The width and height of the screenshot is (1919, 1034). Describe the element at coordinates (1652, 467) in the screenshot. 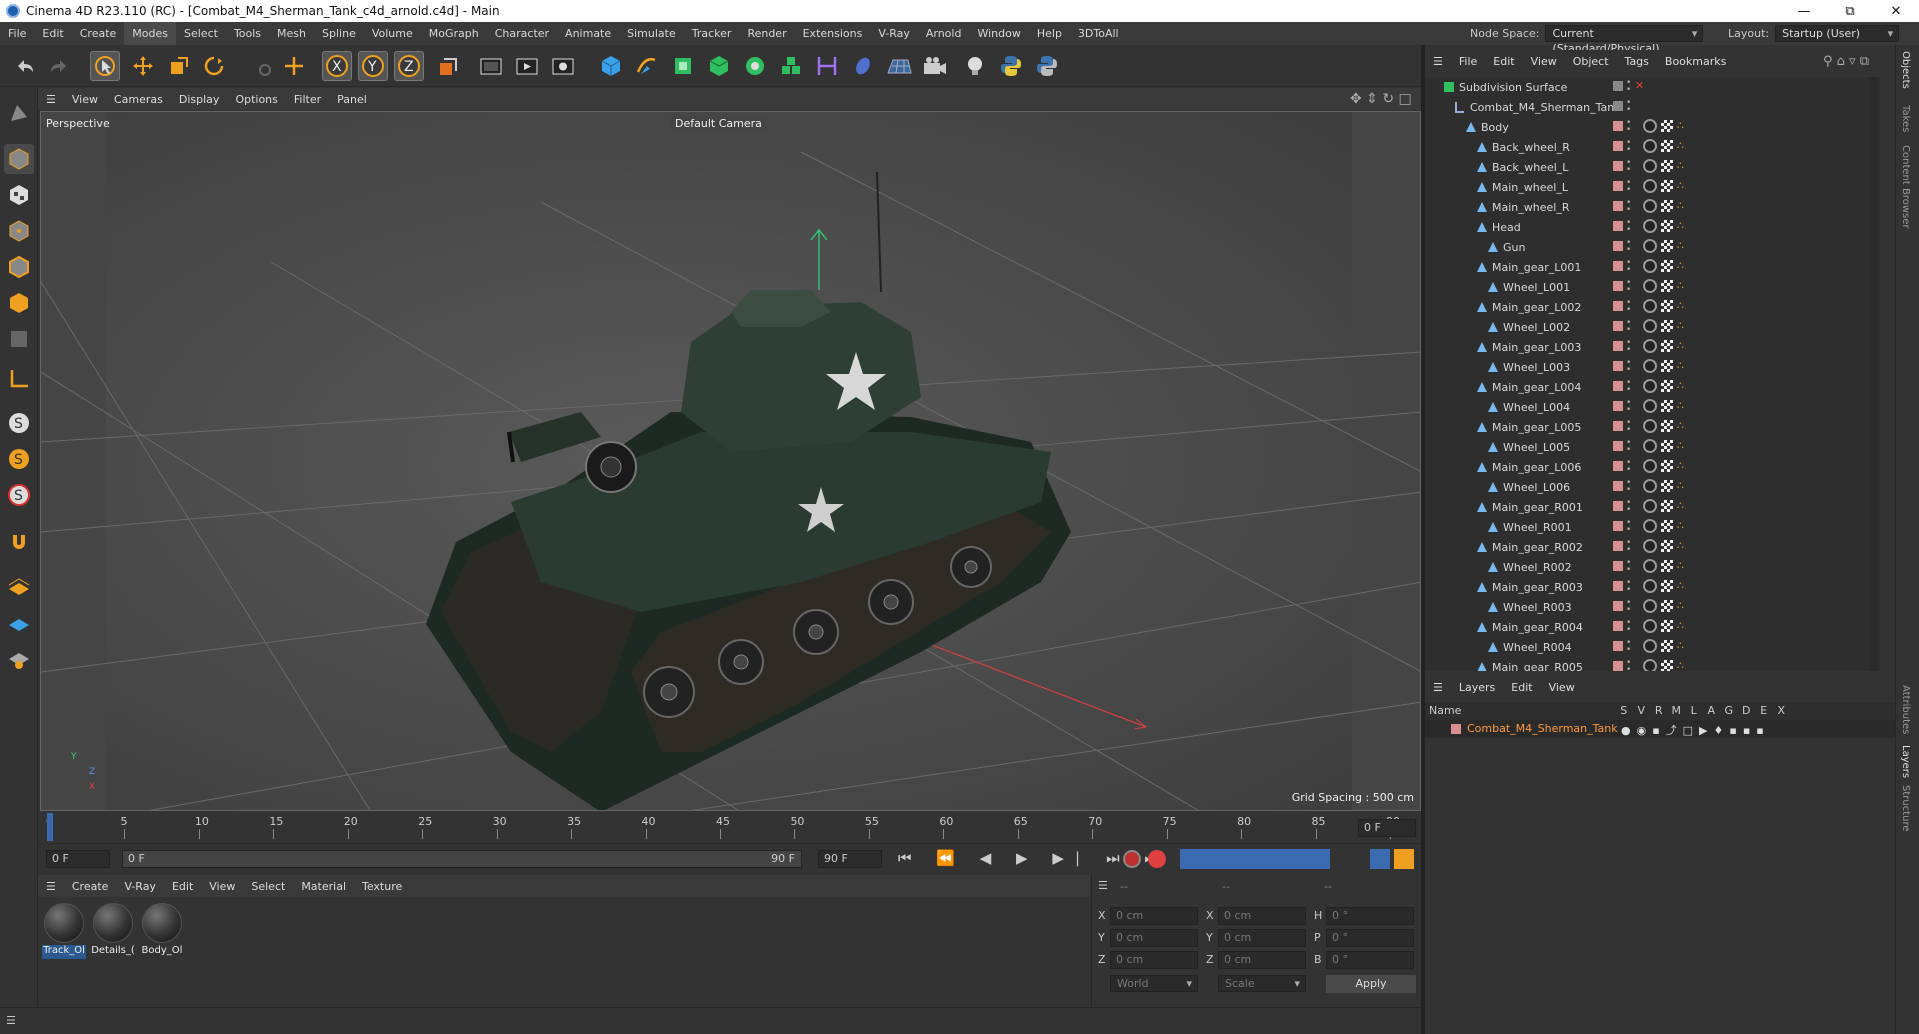

I see `object-row: Main_gear_L006 • • ∴` at that location.